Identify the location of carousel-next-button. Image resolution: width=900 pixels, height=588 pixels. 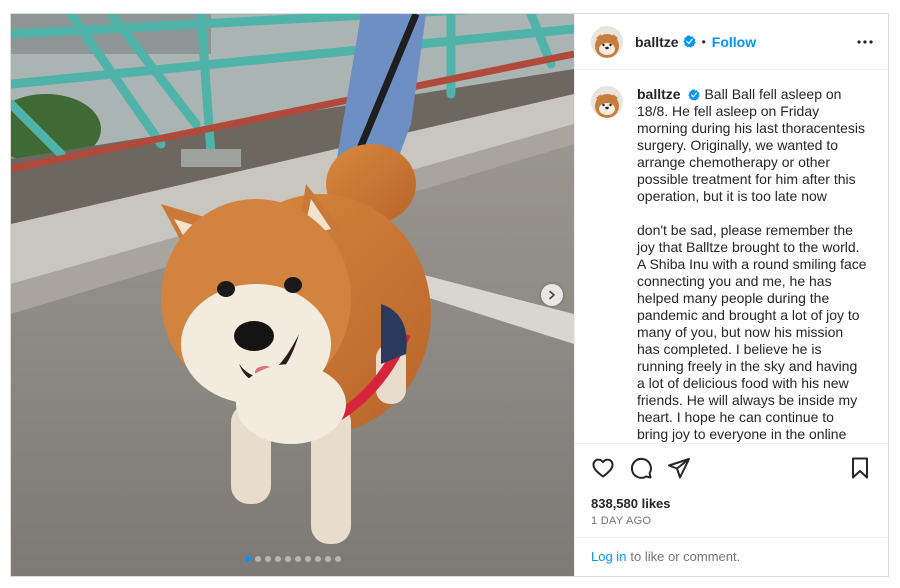
(552, 295).